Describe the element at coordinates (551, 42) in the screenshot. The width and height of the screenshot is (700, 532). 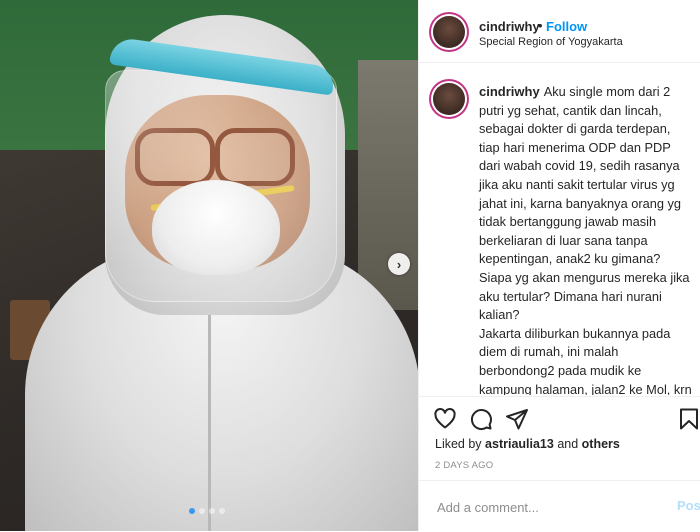
I see `location-link: Special Region of Yogyakarta` at that location.